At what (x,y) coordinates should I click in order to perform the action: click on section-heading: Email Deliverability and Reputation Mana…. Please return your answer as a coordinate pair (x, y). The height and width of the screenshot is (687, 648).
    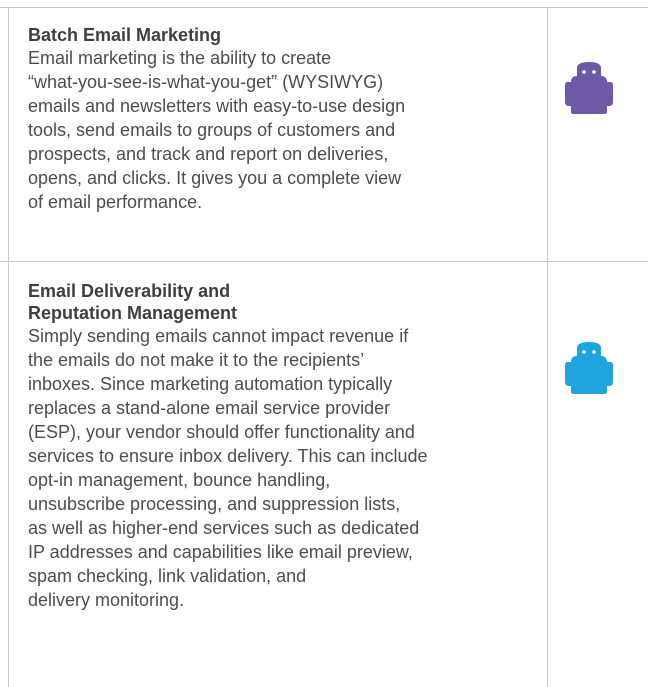
    Looking at the image, I should click on (284, 302).